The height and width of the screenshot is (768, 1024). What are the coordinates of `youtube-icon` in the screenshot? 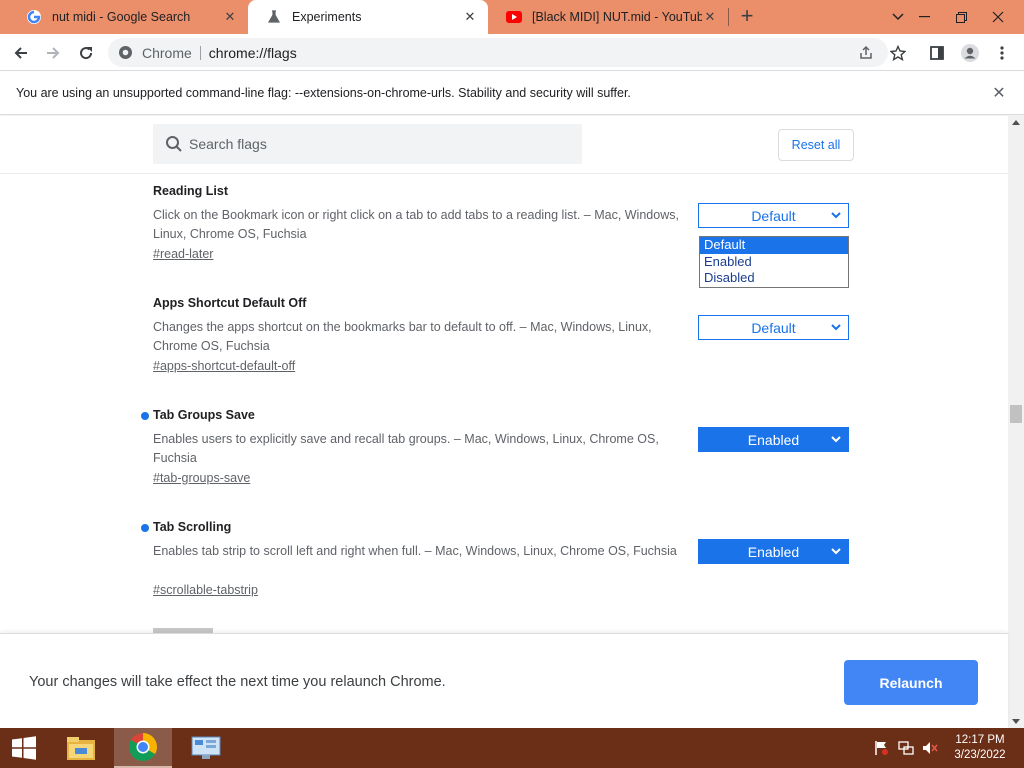 It's located at (514, 17).